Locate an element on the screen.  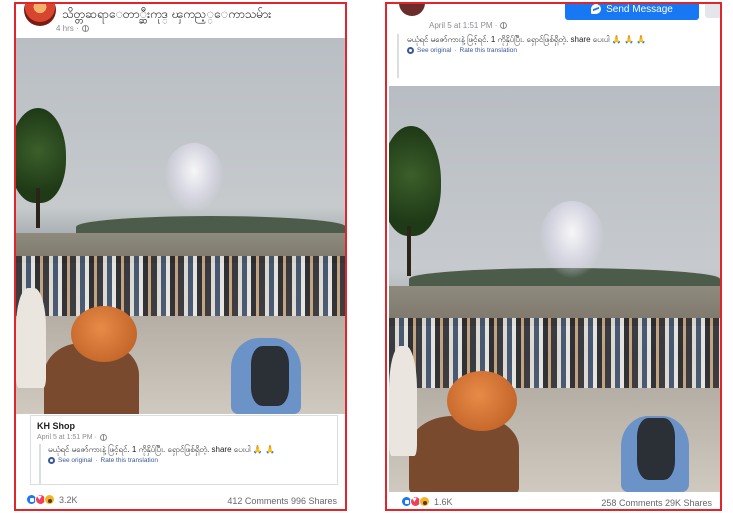
shared-date: April 5 at 1:51 PM · is located at coordinates (67, 437).